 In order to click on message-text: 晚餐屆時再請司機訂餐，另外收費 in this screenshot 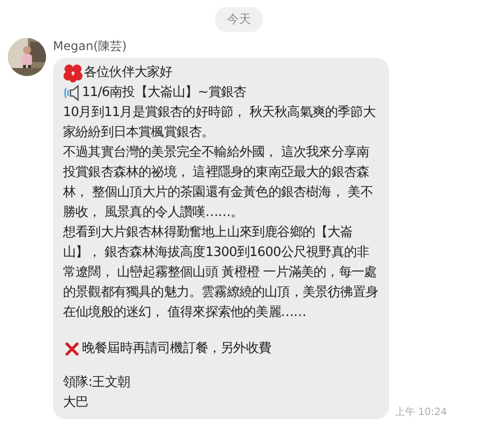, I will do `click(177, 349)`.